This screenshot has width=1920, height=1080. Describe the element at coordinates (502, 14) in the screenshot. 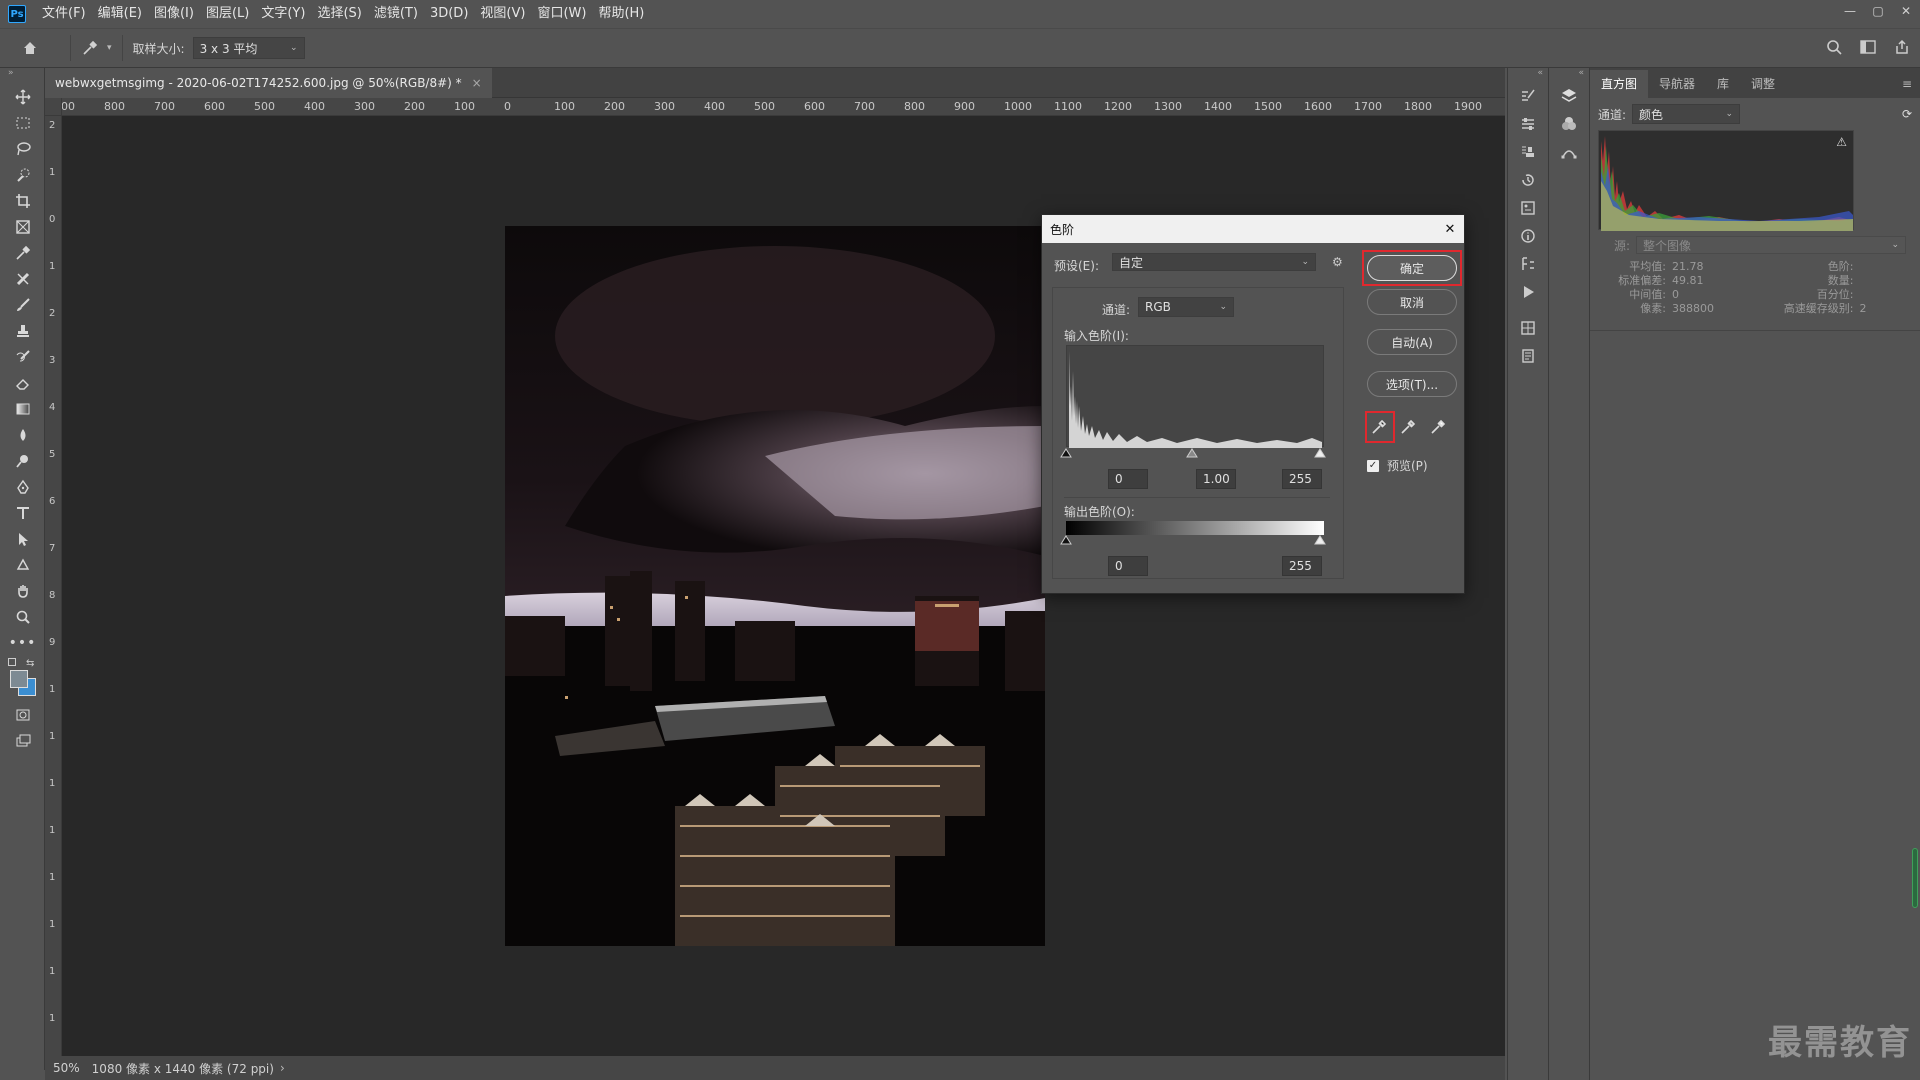

I see `menu-view: 视图(V)` at that location.